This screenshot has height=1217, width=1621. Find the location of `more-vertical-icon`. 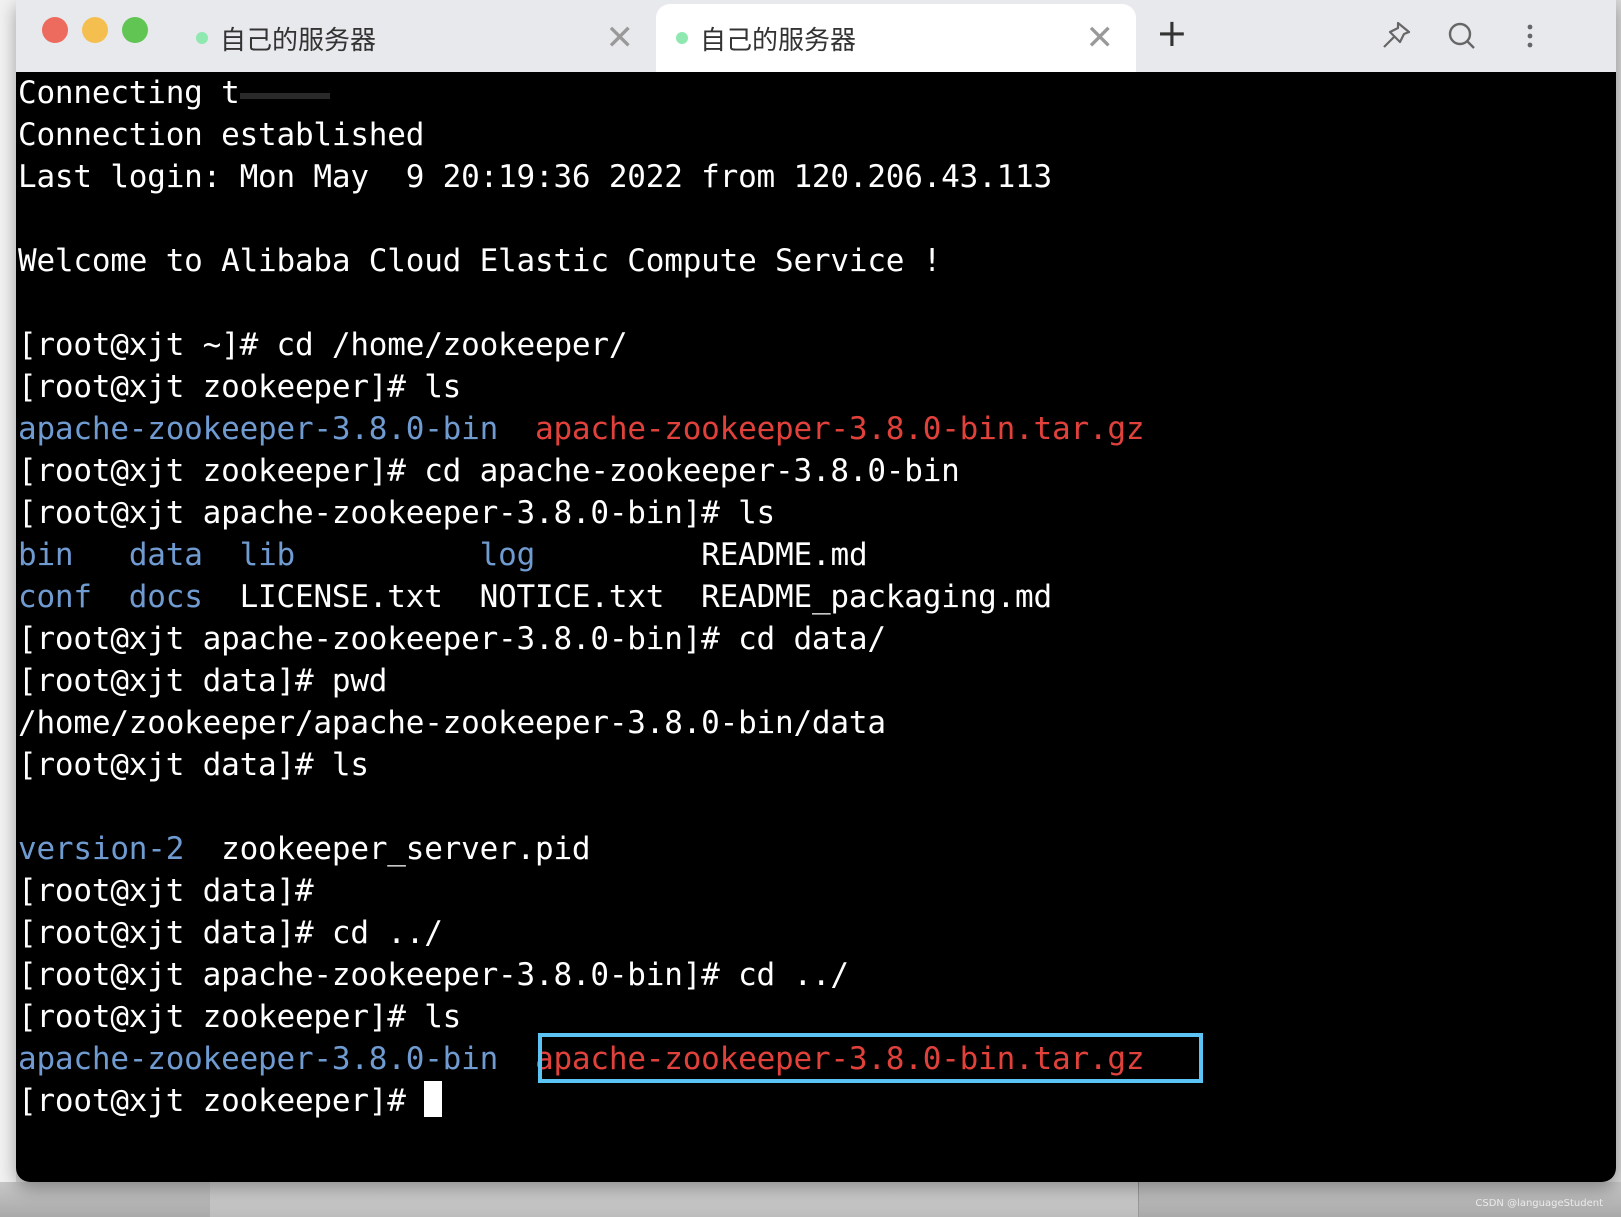

more-vertical-icon is located at coordinates (1530, 36).